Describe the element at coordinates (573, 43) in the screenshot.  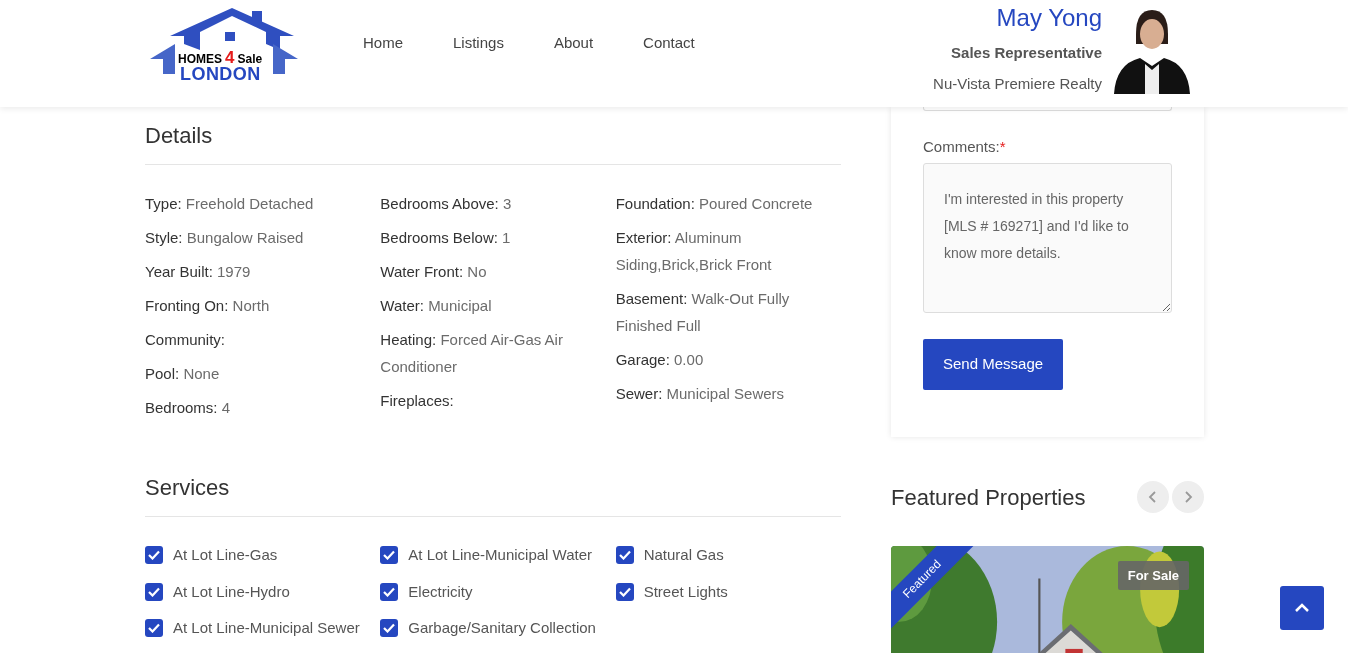
I see `nav-link: About` at that location.